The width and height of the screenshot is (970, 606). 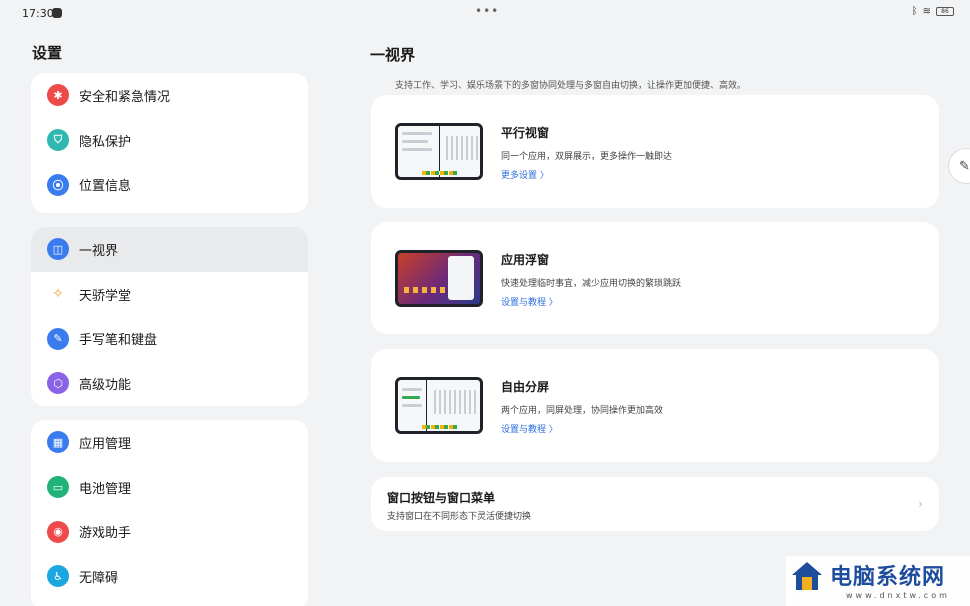 I want to click on sidebar-item-app-management: ▦ 应用管理, so click(x=169, y=442).